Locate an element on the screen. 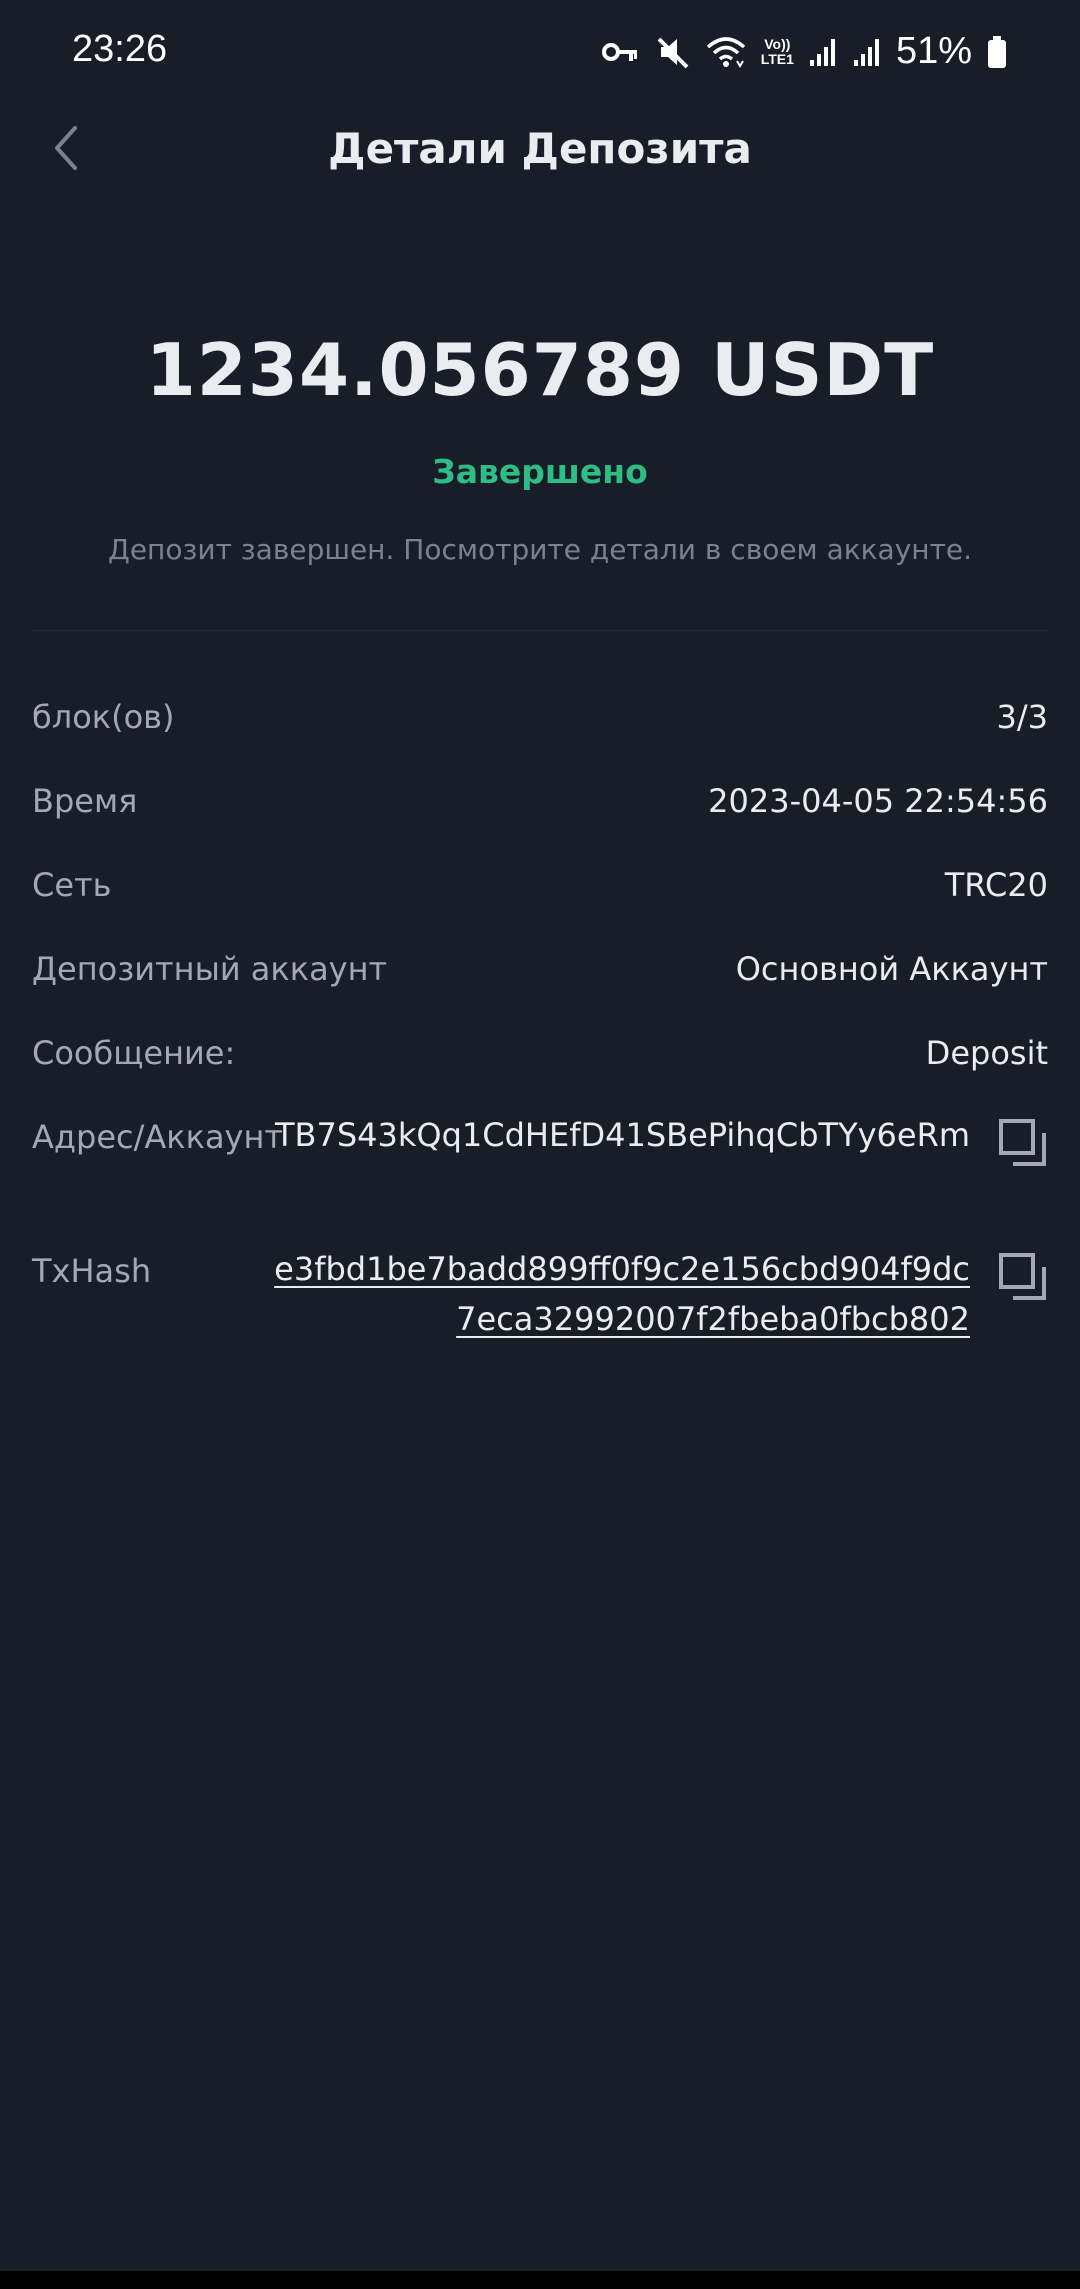 Image resolution: width=1080 pixels, height=2289 pixels. message-value: Deposit is located at coordinates (986, 1053).